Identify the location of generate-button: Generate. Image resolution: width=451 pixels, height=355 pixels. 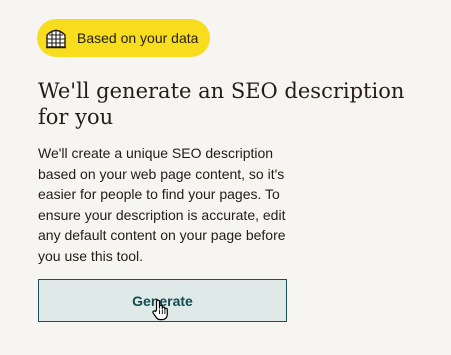
(162, 300).